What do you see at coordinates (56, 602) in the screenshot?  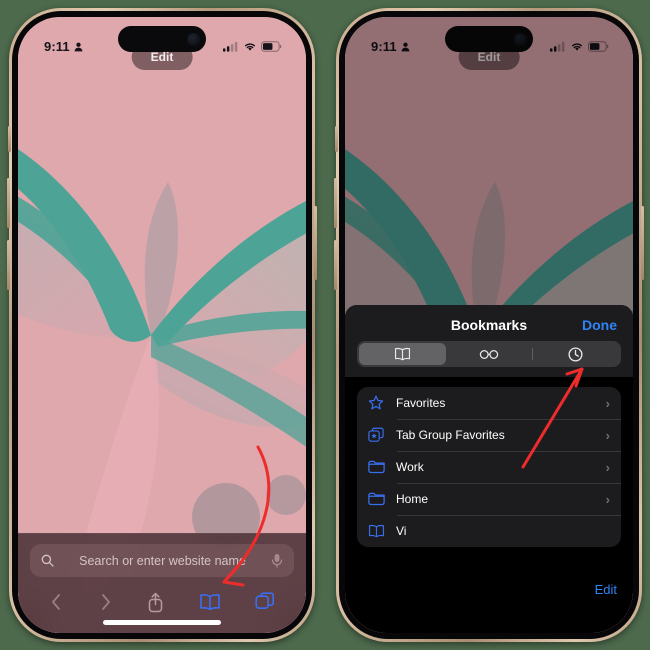 I see `back-button` at bounding box center [56, 602].